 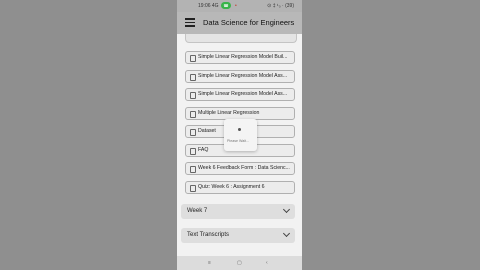 I want to click on section-label: Text Transcripts, so click(x=208, y=235).